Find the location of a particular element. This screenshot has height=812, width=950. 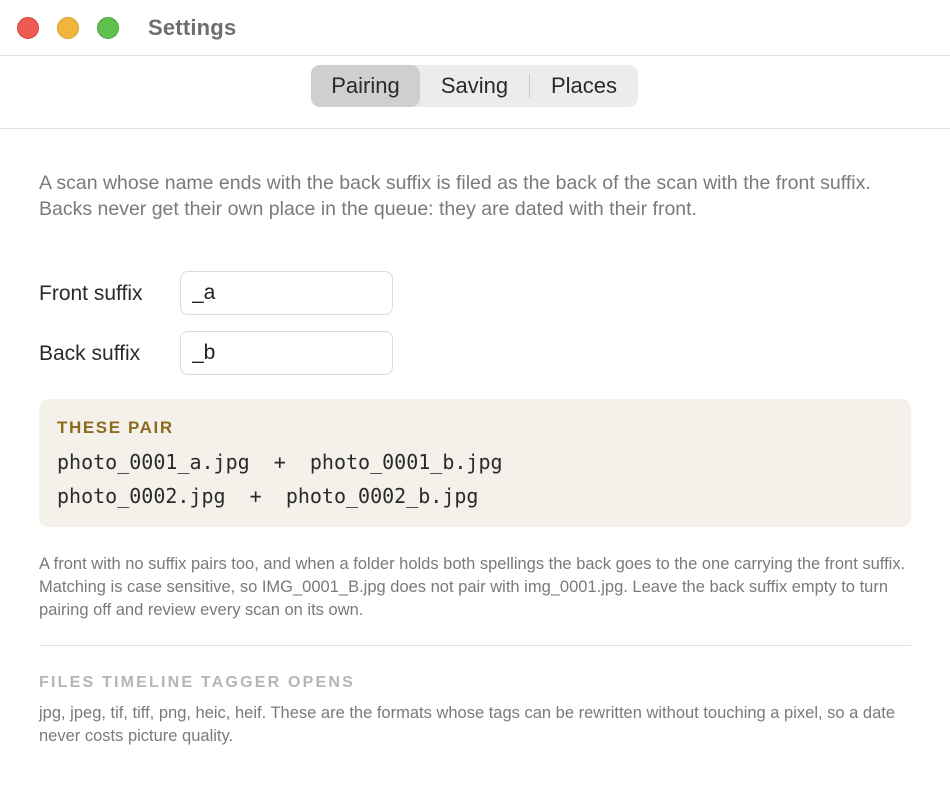

window-title: Settings is located at coordinates (192, 27).